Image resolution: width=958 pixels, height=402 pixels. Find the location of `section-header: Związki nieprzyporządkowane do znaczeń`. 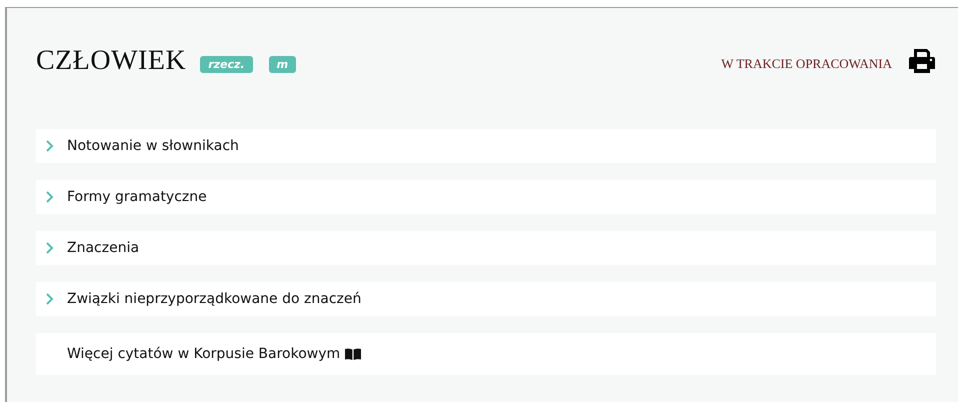

section-header: Związki nieprzyporządkowane do znaczeń is located at coordinates (486, 299).